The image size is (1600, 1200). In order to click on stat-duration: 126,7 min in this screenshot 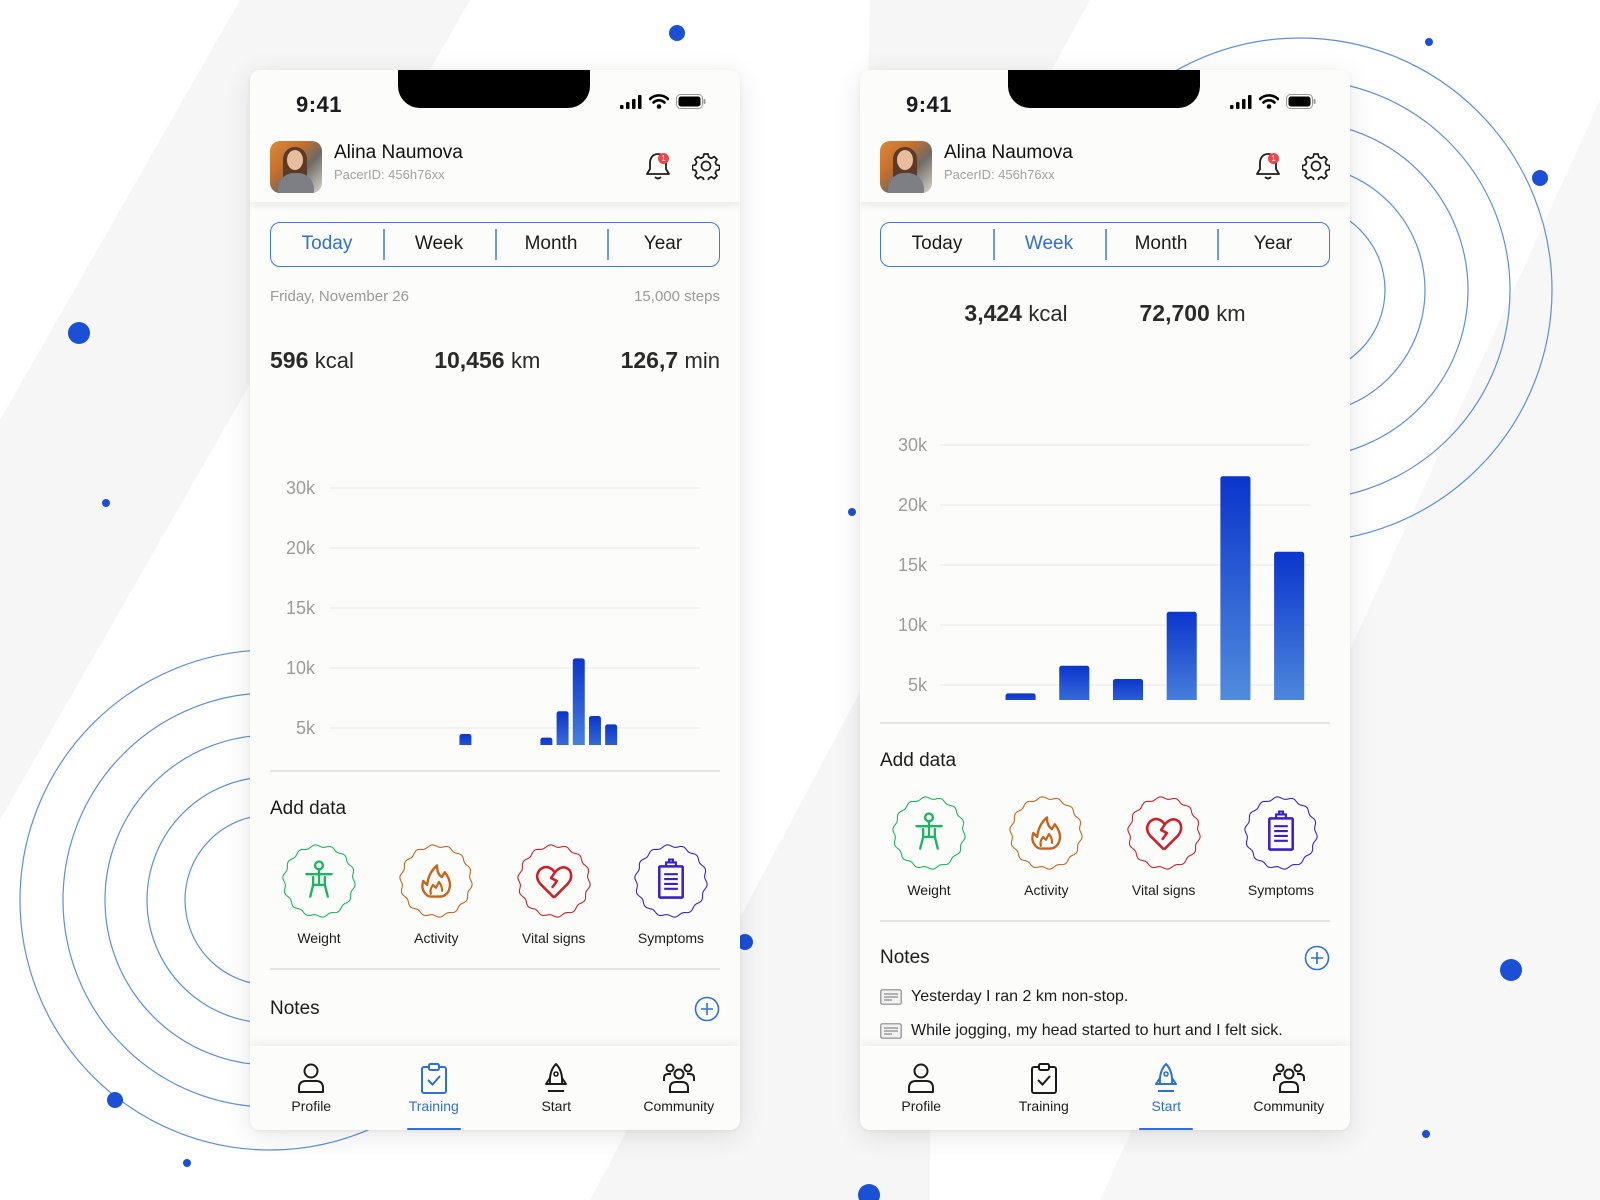, I will do `click(670, 360)`.